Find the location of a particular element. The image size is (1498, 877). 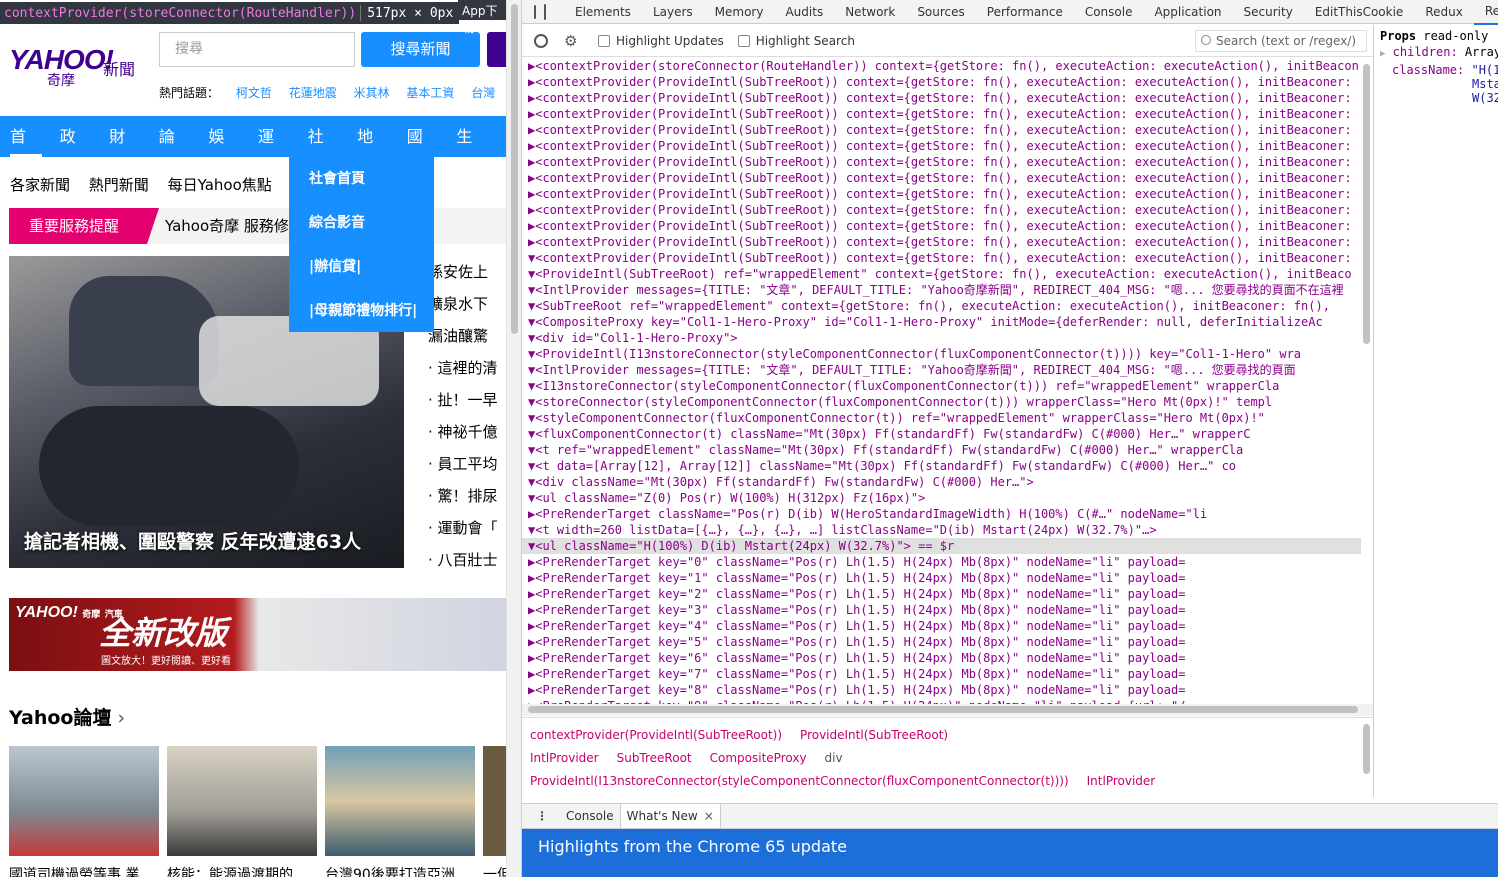

hot-topic-link: 台灣 is located at coordinates (483, 93).